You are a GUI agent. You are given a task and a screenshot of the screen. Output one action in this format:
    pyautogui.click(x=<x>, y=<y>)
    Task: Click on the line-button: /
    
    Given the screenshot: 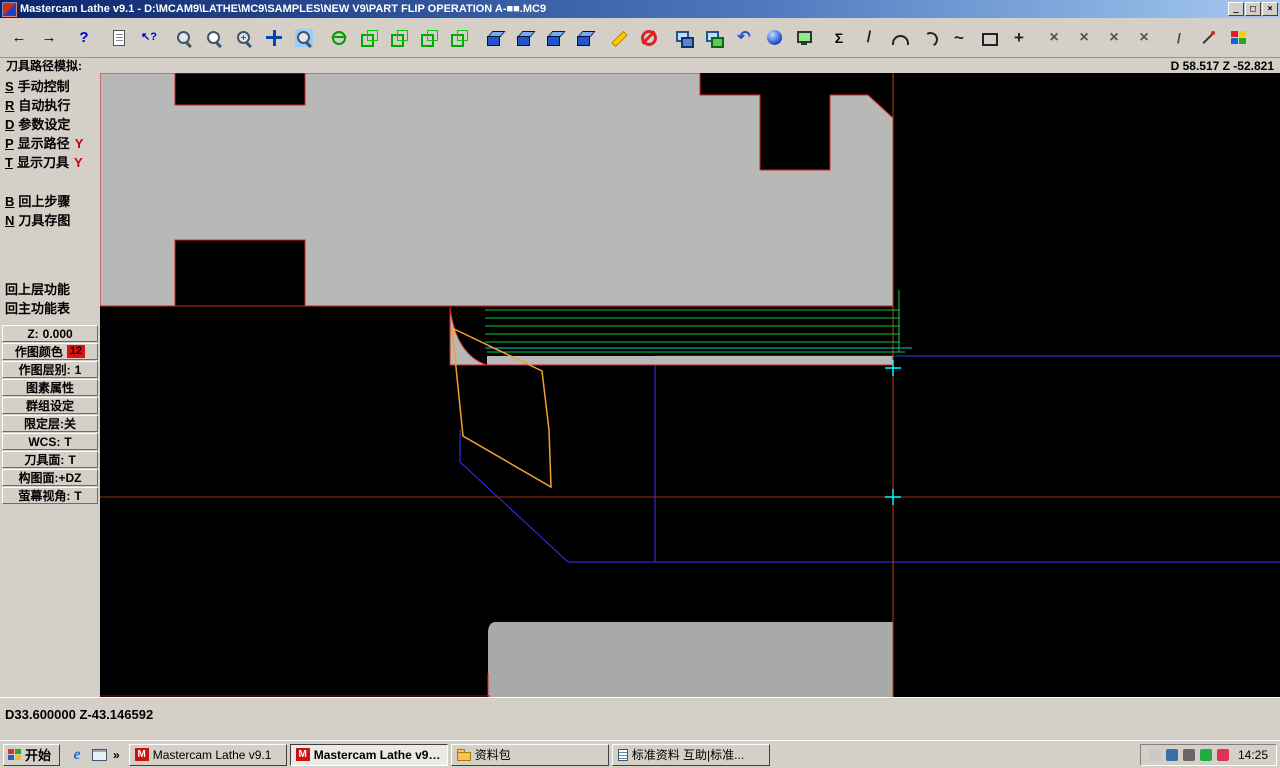 What is the action you would take?
    pyautogui.click(x=869, y=38)
    